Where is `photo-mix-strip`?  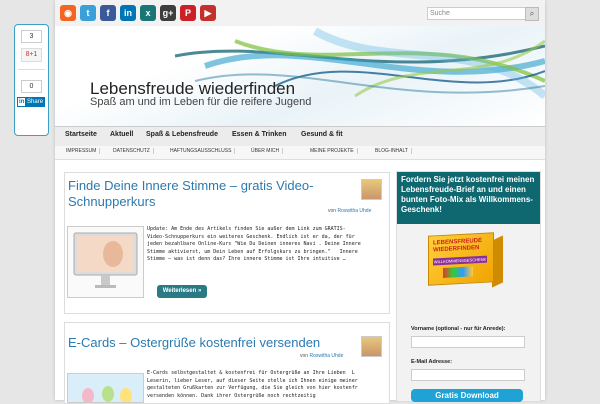 photo-mix-strip is located at coordinates (458, 272).